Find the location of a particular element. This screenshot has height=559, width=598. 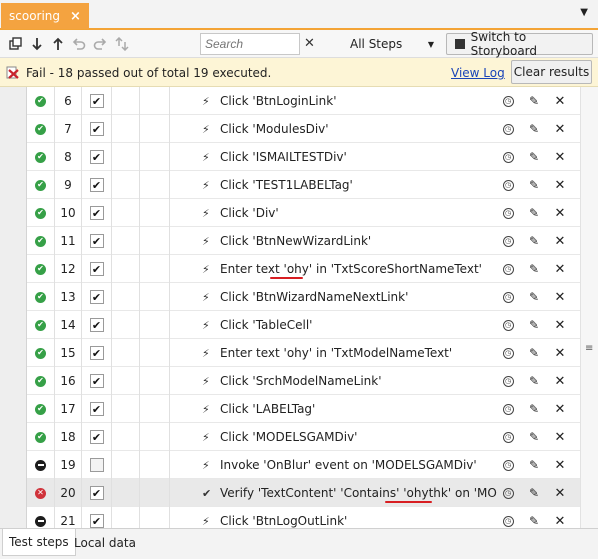

table-row: ✔ 17 ✔ ⚡ Click 'LABELTag' ◷ ✎ ✕ is located at coordinates (290, 409).